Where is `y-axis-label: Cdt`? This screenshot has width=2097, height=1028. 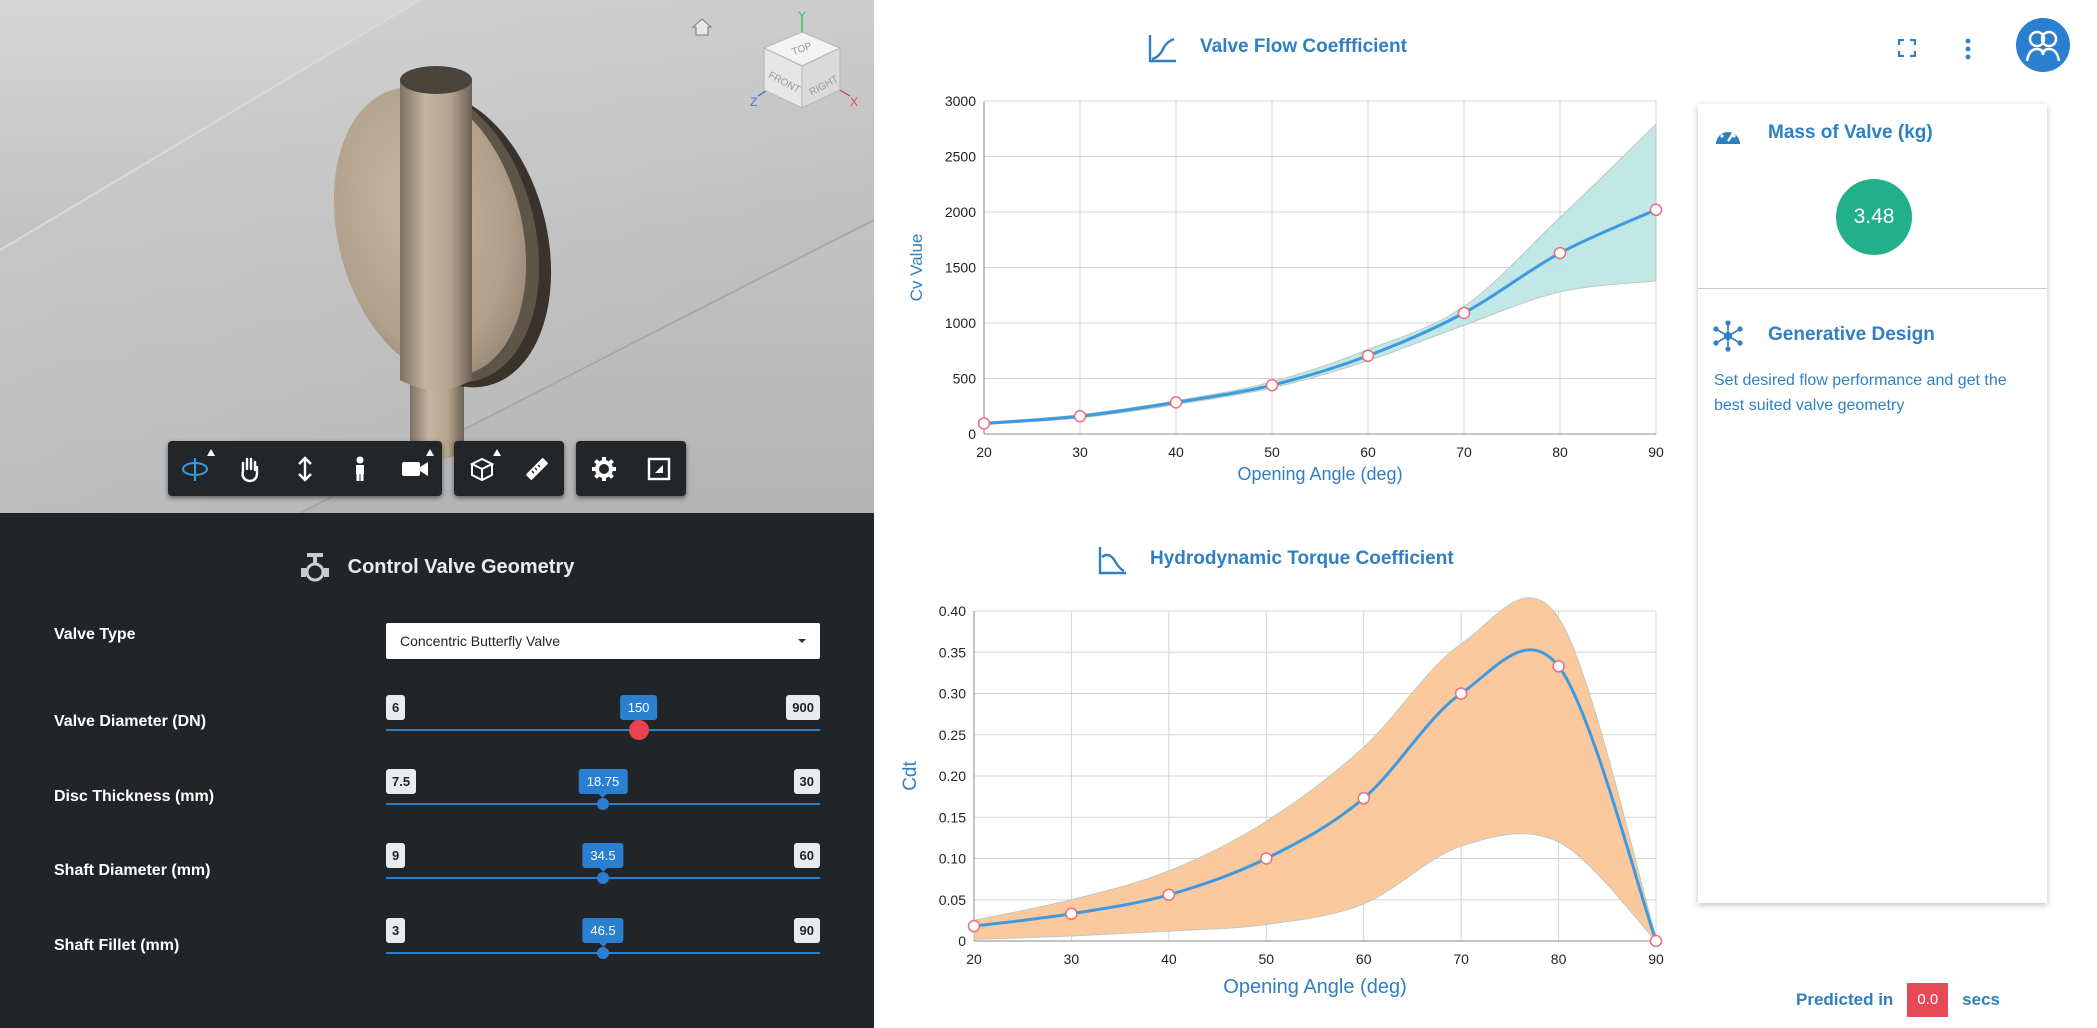 y-axis-label: Cdt is located at coordinates (910, 776).